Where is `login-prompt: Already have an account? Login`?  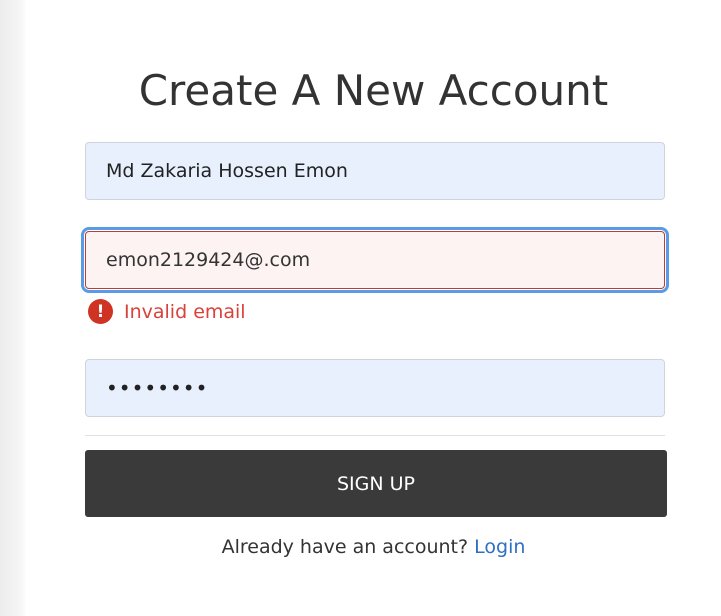
login-prompt: Already have an account? Login is located at coordinates (373, 547).